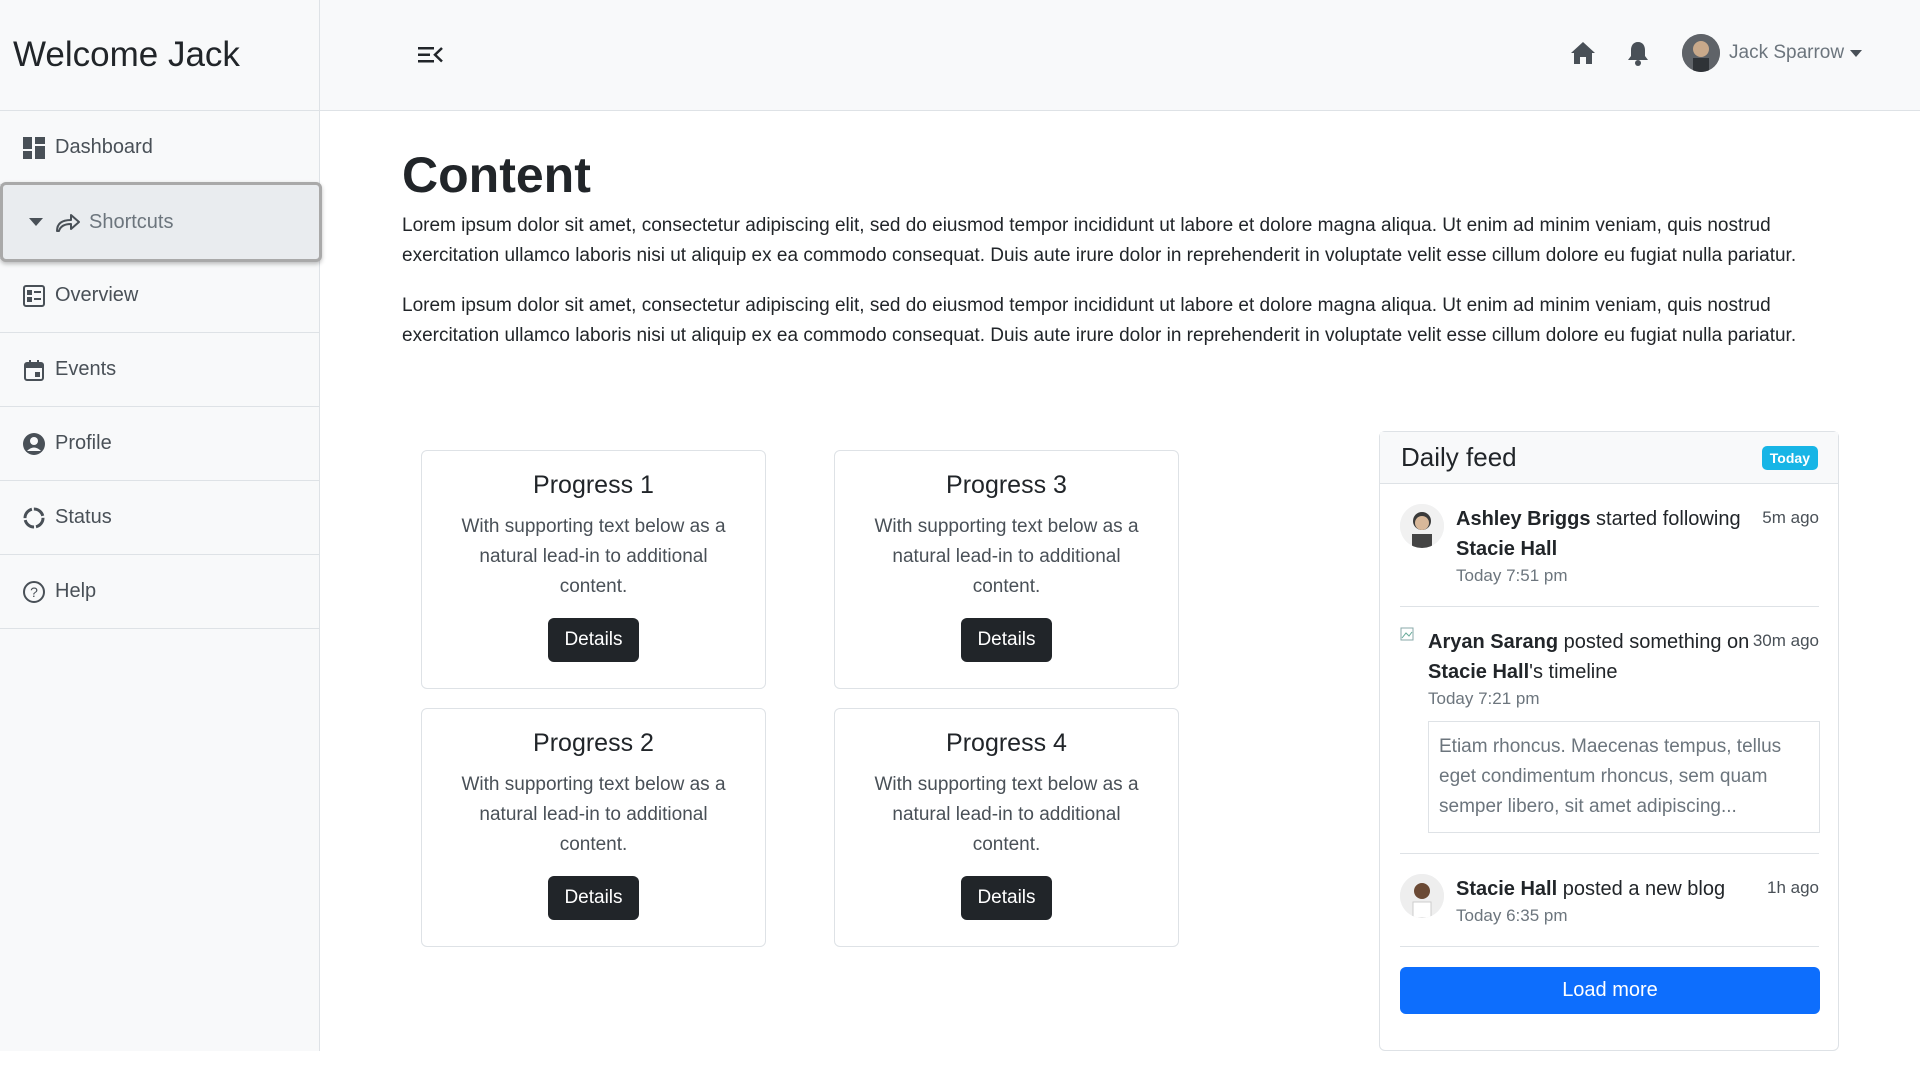 The image size is (1920, 1080). What do you see at coordinates (1790, 517) in the screenshot?
I see `feed-ago: 5m ago` at bounding box center [1790, 517].